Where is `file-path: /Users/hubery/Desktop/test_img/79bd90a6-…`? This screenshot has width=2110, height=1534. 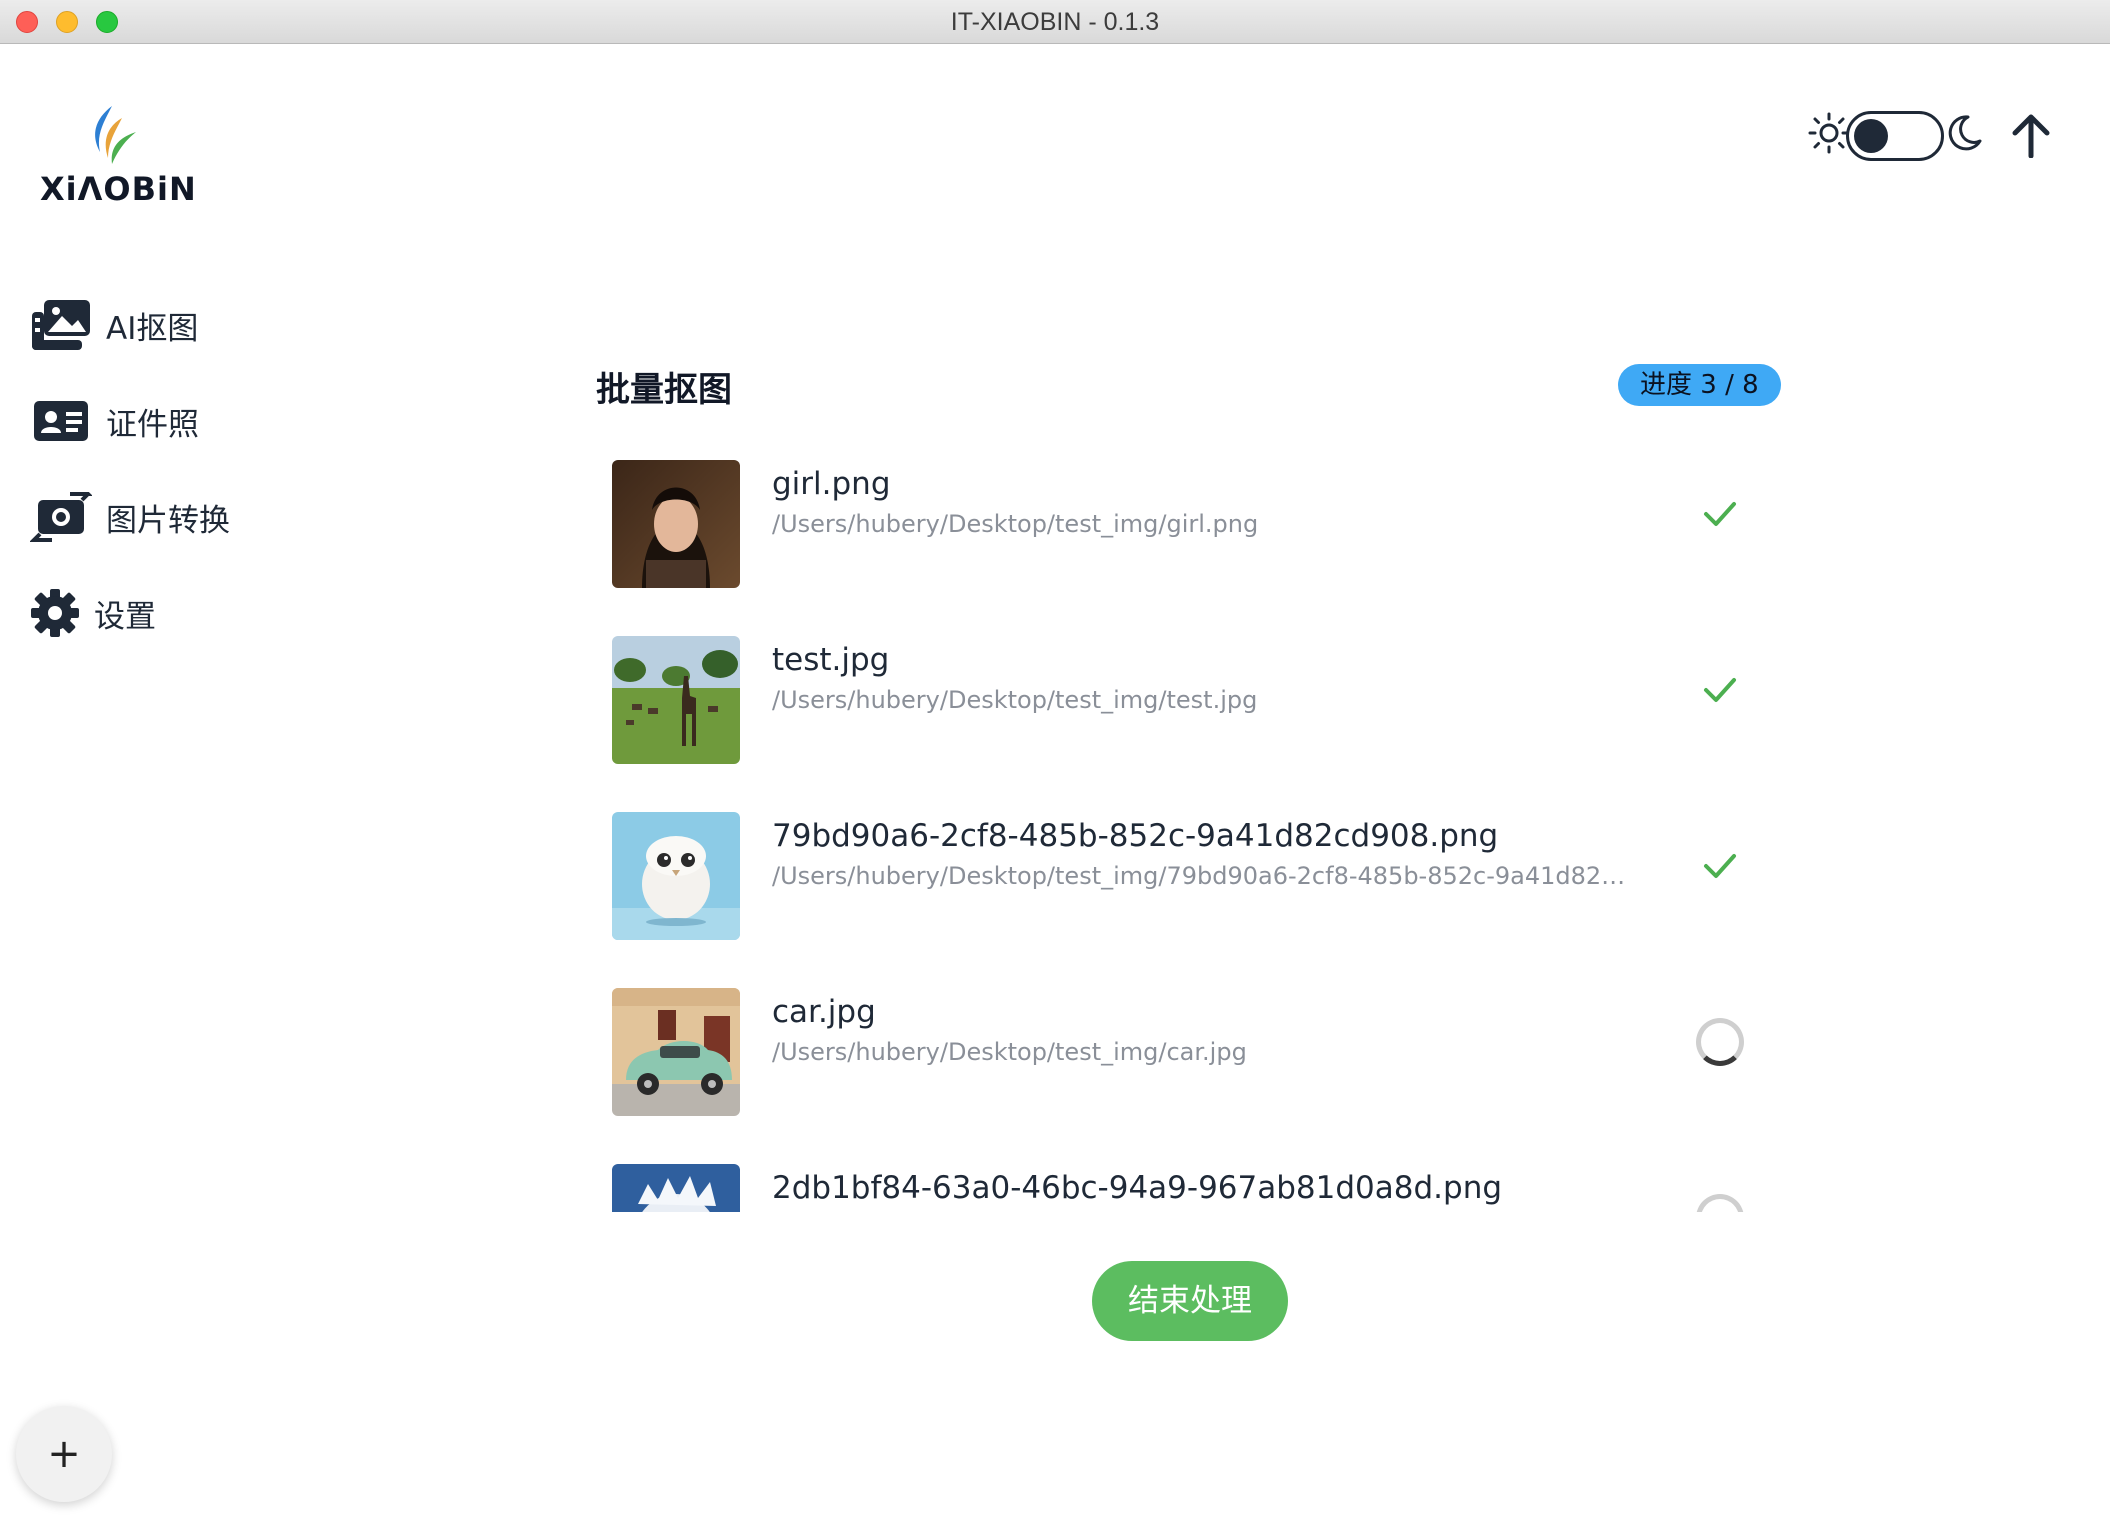 file-path: /Users/hubery/Desktop/test_img/79bd90a6-… is located at coordinates (1202, 876).